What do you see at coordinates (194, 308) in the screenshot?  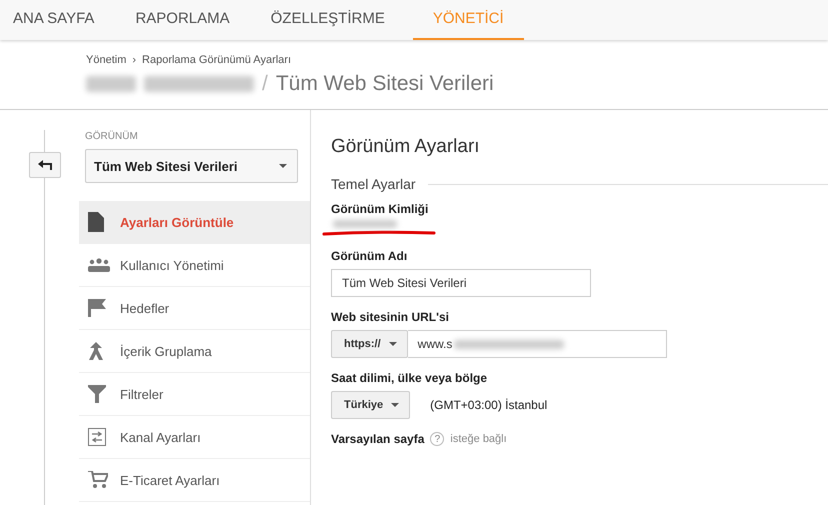 I see `sidebar-item: Hedefler` at bounding box center [194, 308].